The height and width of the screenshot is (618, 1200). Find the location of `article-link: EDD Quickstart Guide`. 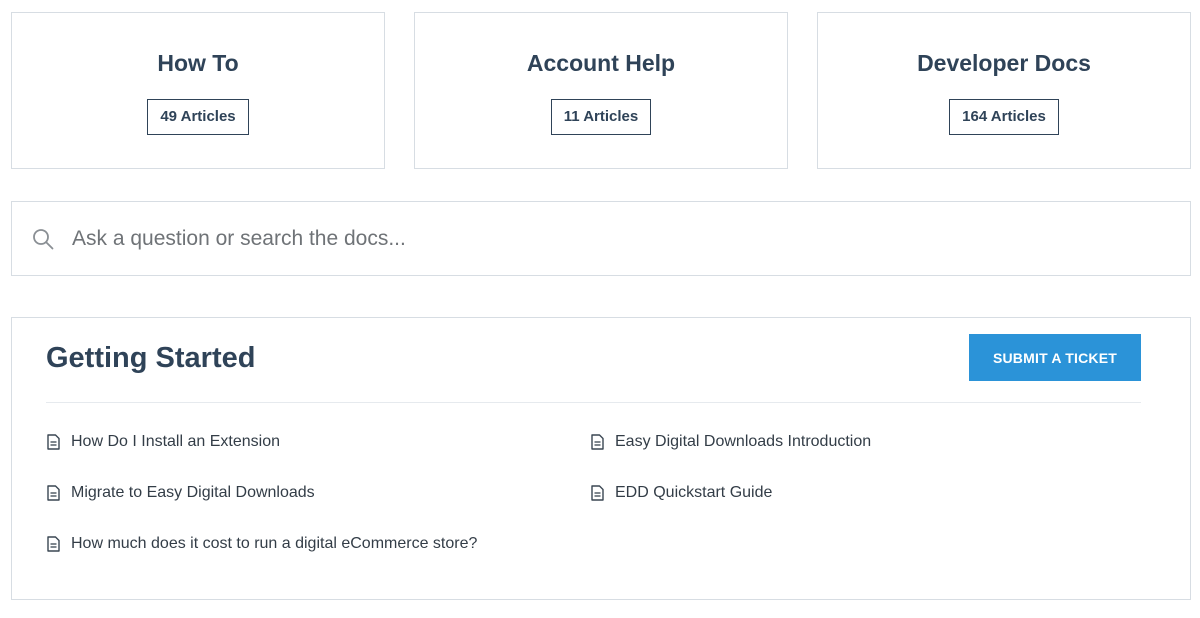

article-link: EDD Quickstart Guide is located at coordinates (681, 493).